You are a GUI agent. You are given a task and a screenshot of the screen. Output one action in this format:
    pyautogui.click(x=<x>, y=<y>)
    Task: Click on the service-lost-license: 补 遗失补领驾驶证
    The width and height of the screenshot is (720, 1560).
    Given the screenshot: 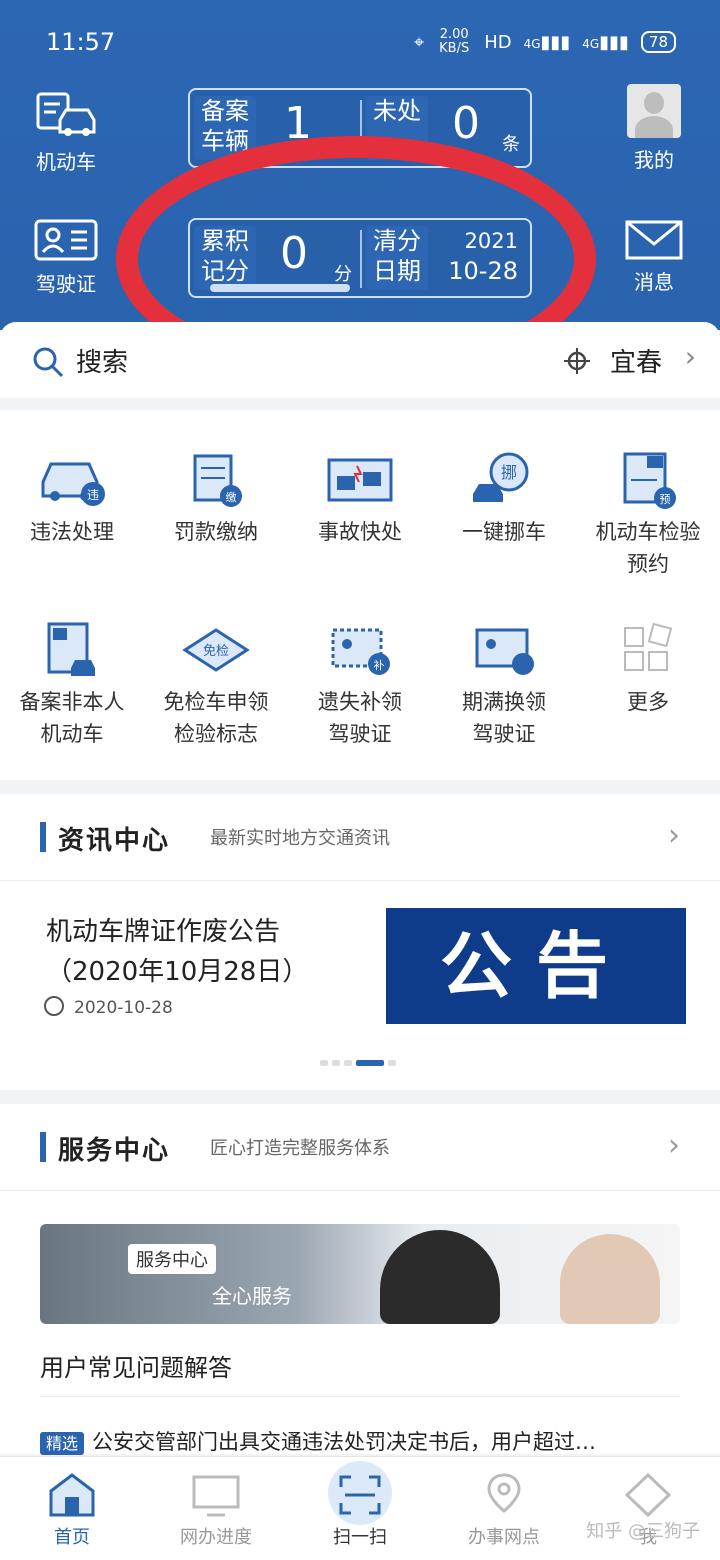 What is the action you would take?
    pyautogui.click(x=360, y=685)
    